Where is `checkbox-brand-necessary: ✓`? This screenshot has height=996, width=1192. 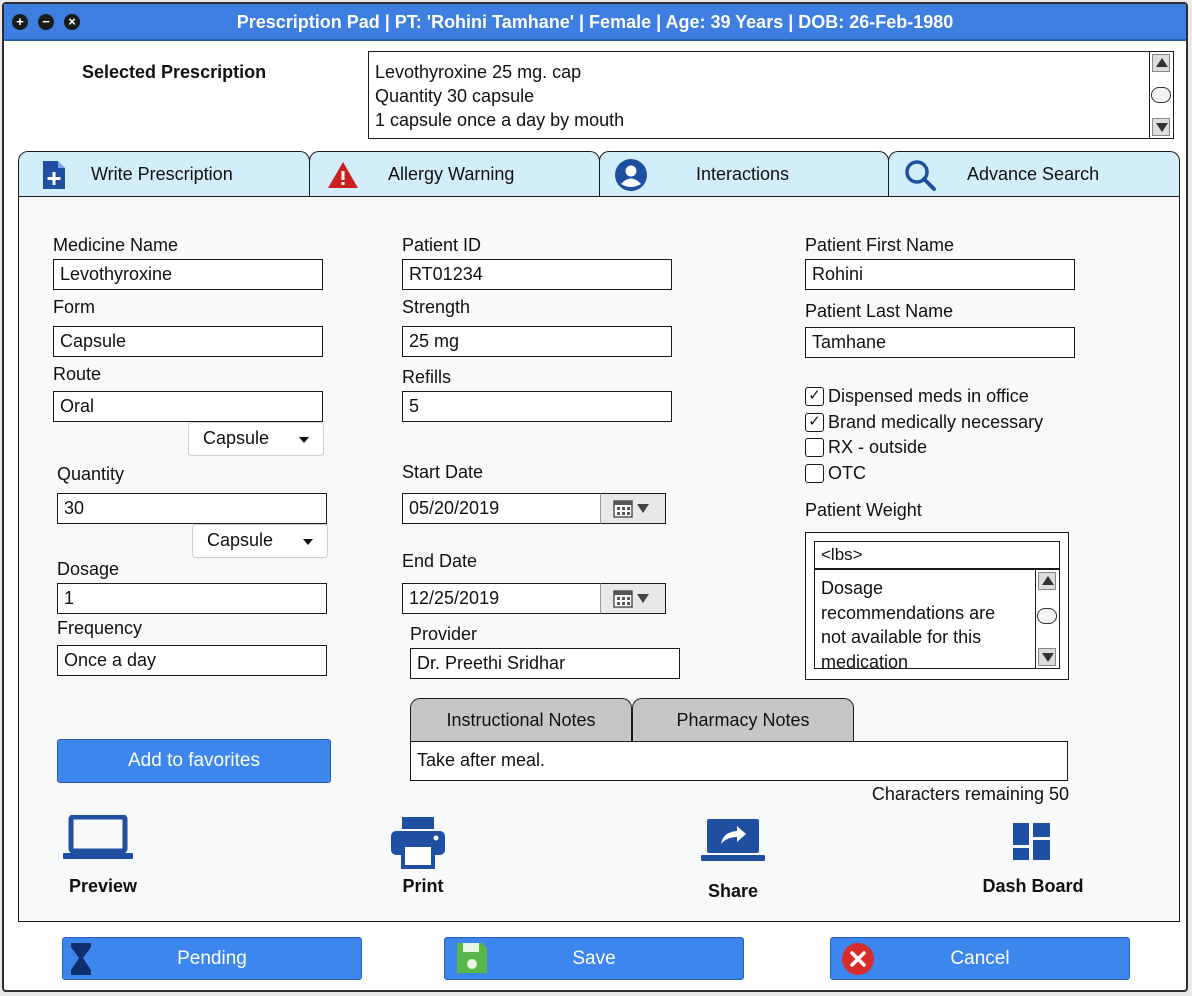 checkbox-brand-necessary: ✓ is located at coordinates (814, 422).